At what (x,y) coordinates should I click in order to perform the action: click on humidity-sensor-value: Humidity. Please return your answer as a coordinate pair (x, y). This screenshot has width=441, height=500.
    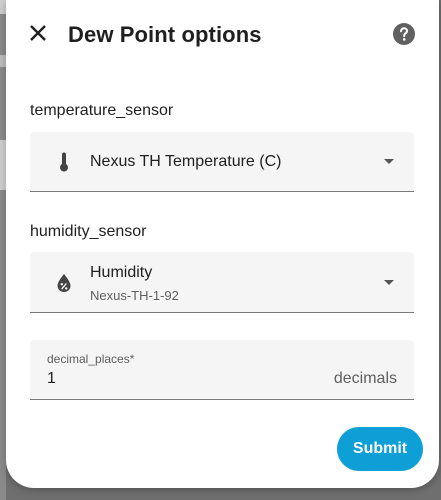
    Looking at the image, I should click on (121, 272).